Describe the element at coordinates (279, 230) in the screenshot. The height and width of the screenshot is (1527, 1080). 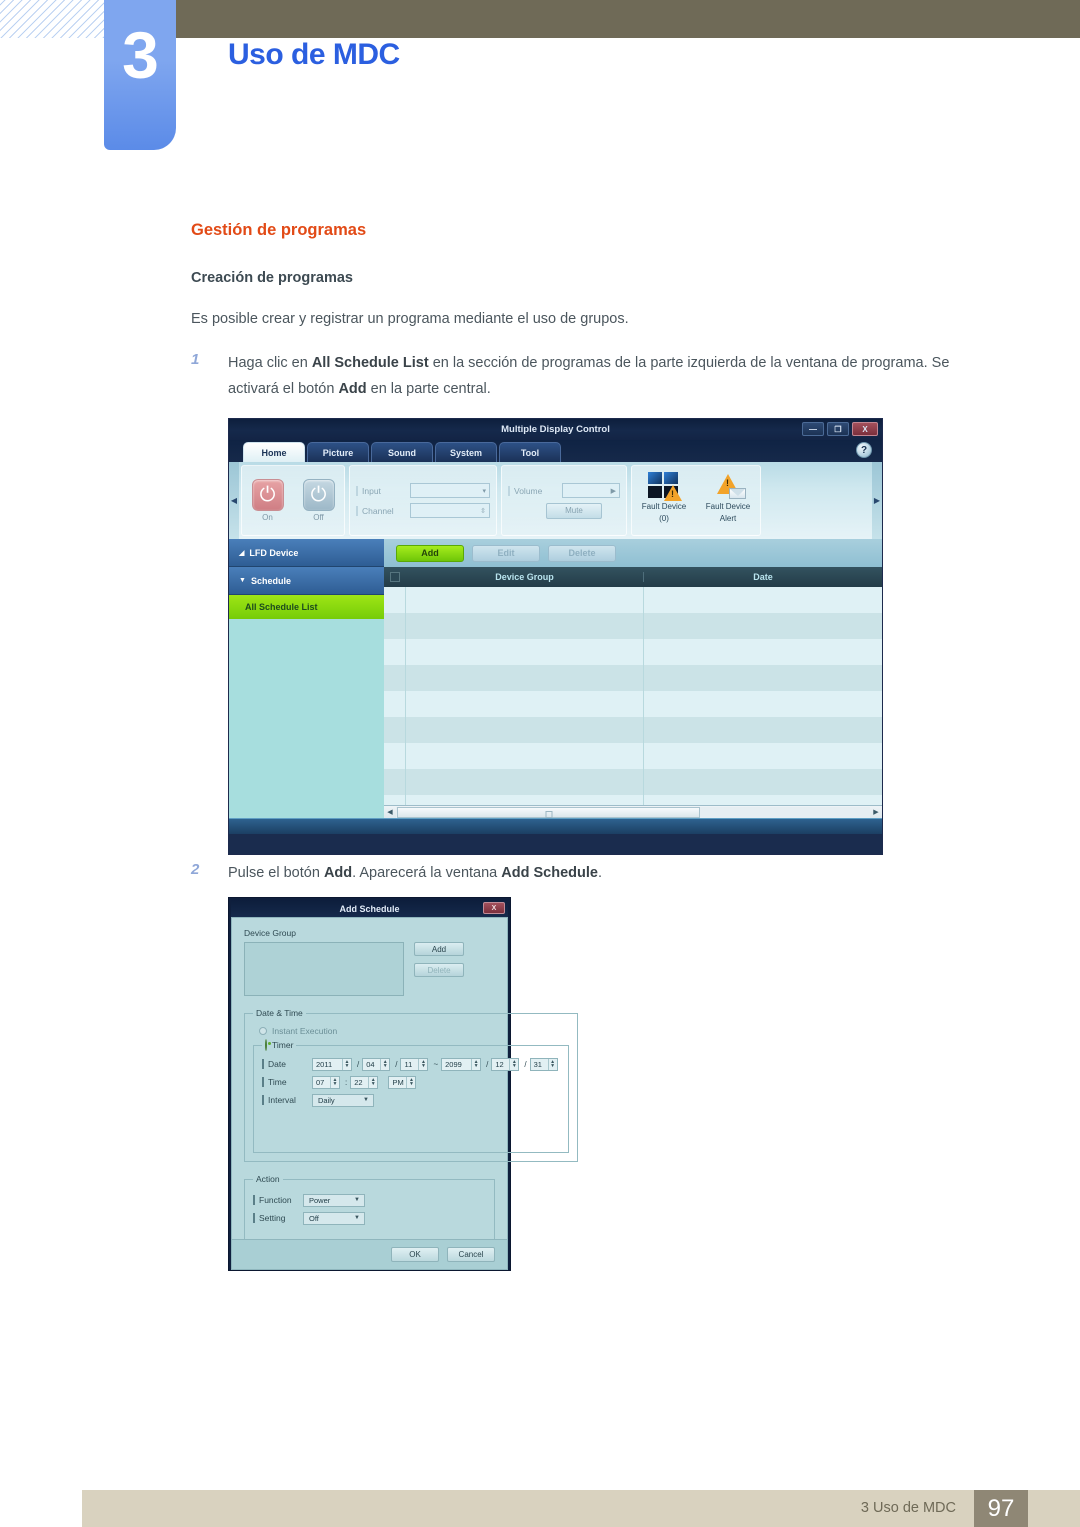
I see `section-title: Gestión de programas` at that location.